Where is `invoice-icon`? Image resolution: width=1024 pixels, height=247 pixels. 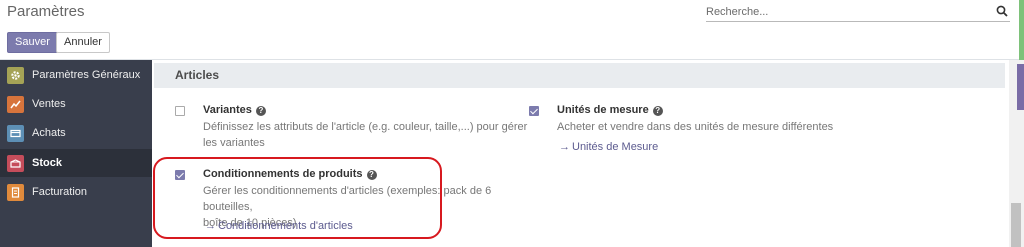 invoice-icon is located at coordinates (15, 192).